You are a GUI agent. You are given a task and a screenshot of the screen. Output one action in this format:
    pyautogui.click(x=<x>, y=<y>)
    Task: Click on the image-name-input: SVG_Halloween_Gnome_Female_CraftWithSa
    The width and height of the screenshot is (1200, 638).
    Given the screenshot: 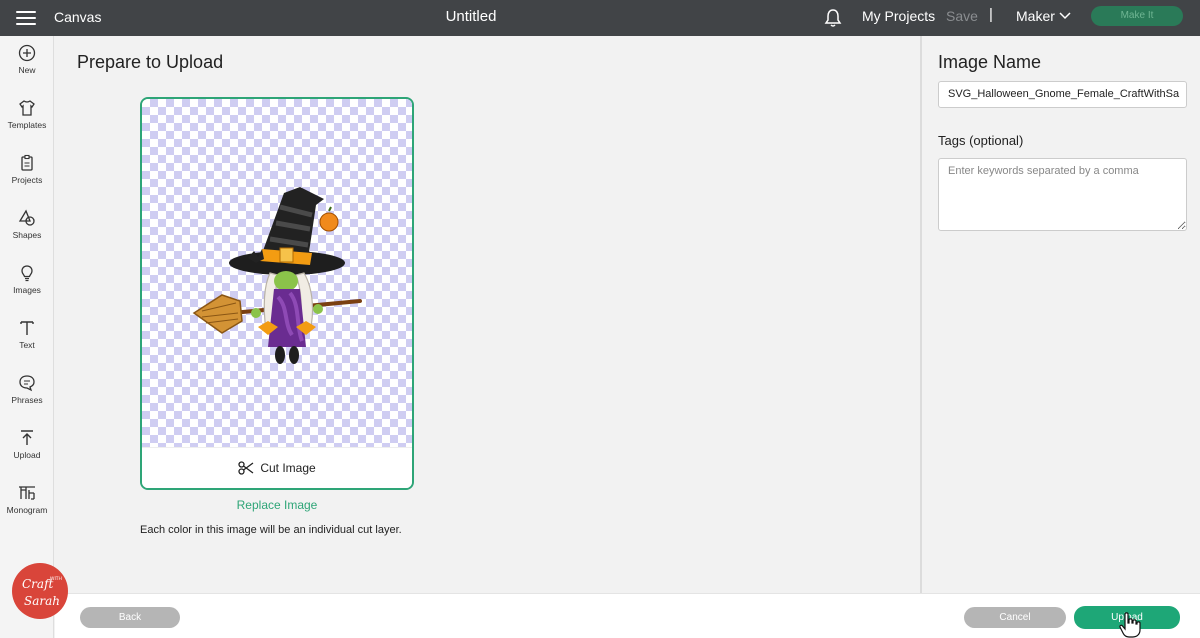 What is the action you would take?
    pyautogui.click(x=1062, y=94)
    